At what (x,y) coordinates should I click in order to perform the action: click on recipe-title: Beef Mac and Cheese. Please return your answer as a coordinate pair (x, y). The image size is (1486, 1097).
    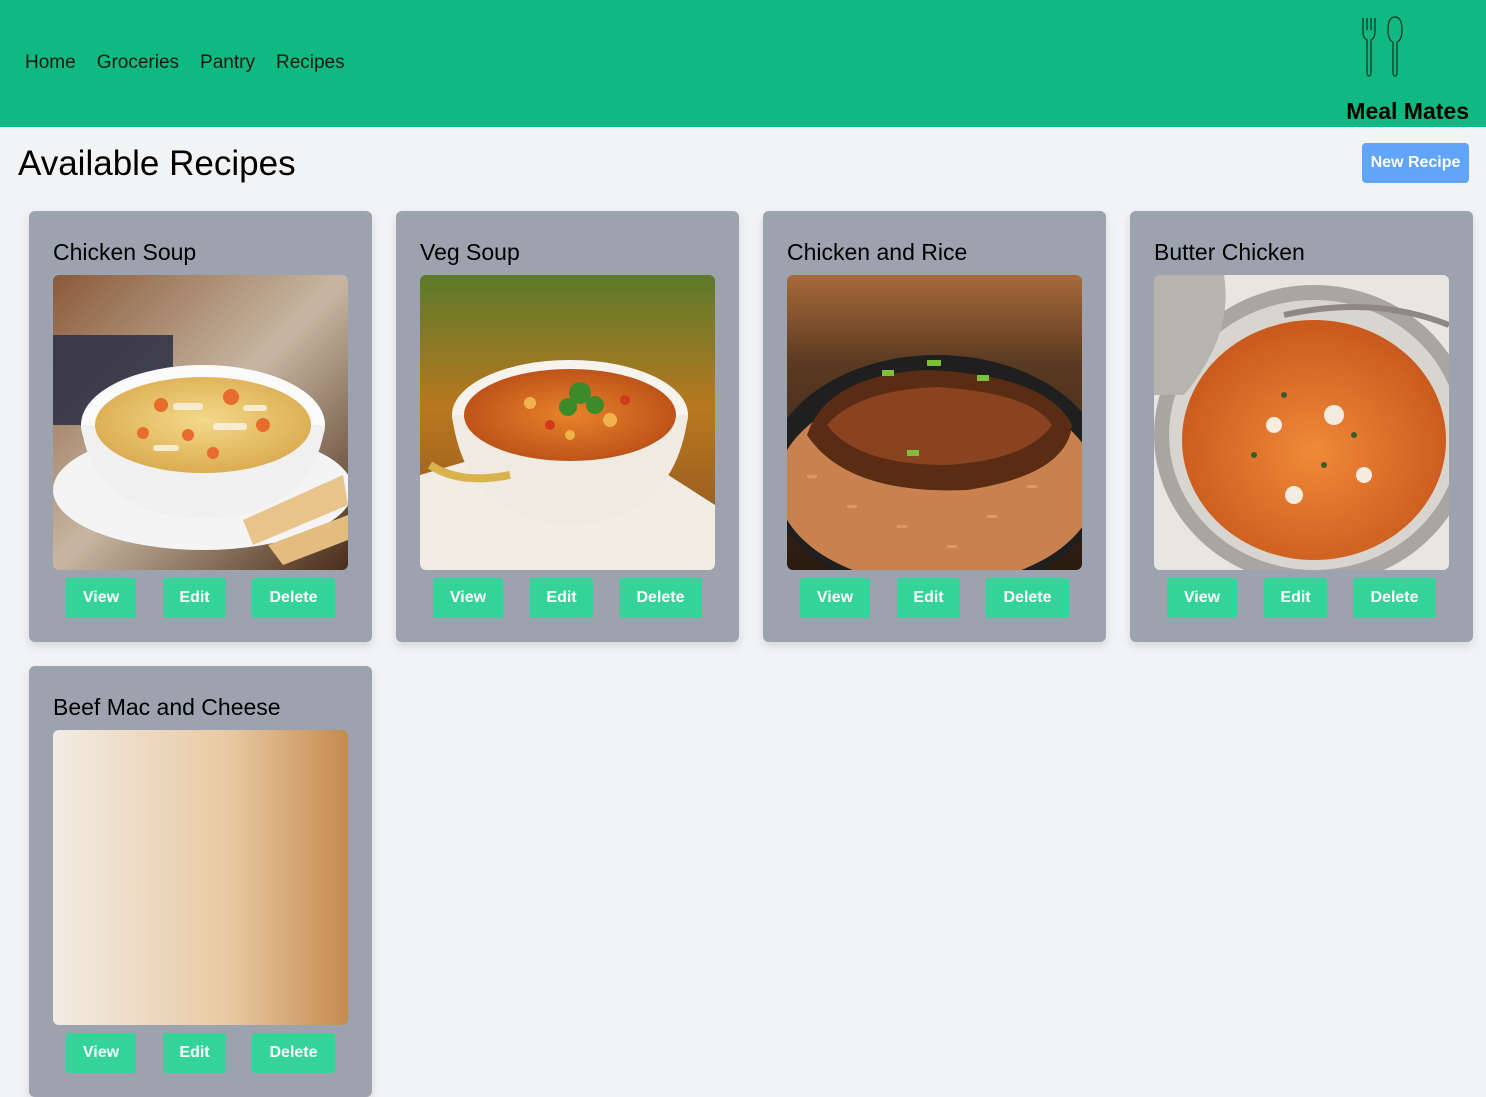
    Looking at the image, I should click on (167, 707).